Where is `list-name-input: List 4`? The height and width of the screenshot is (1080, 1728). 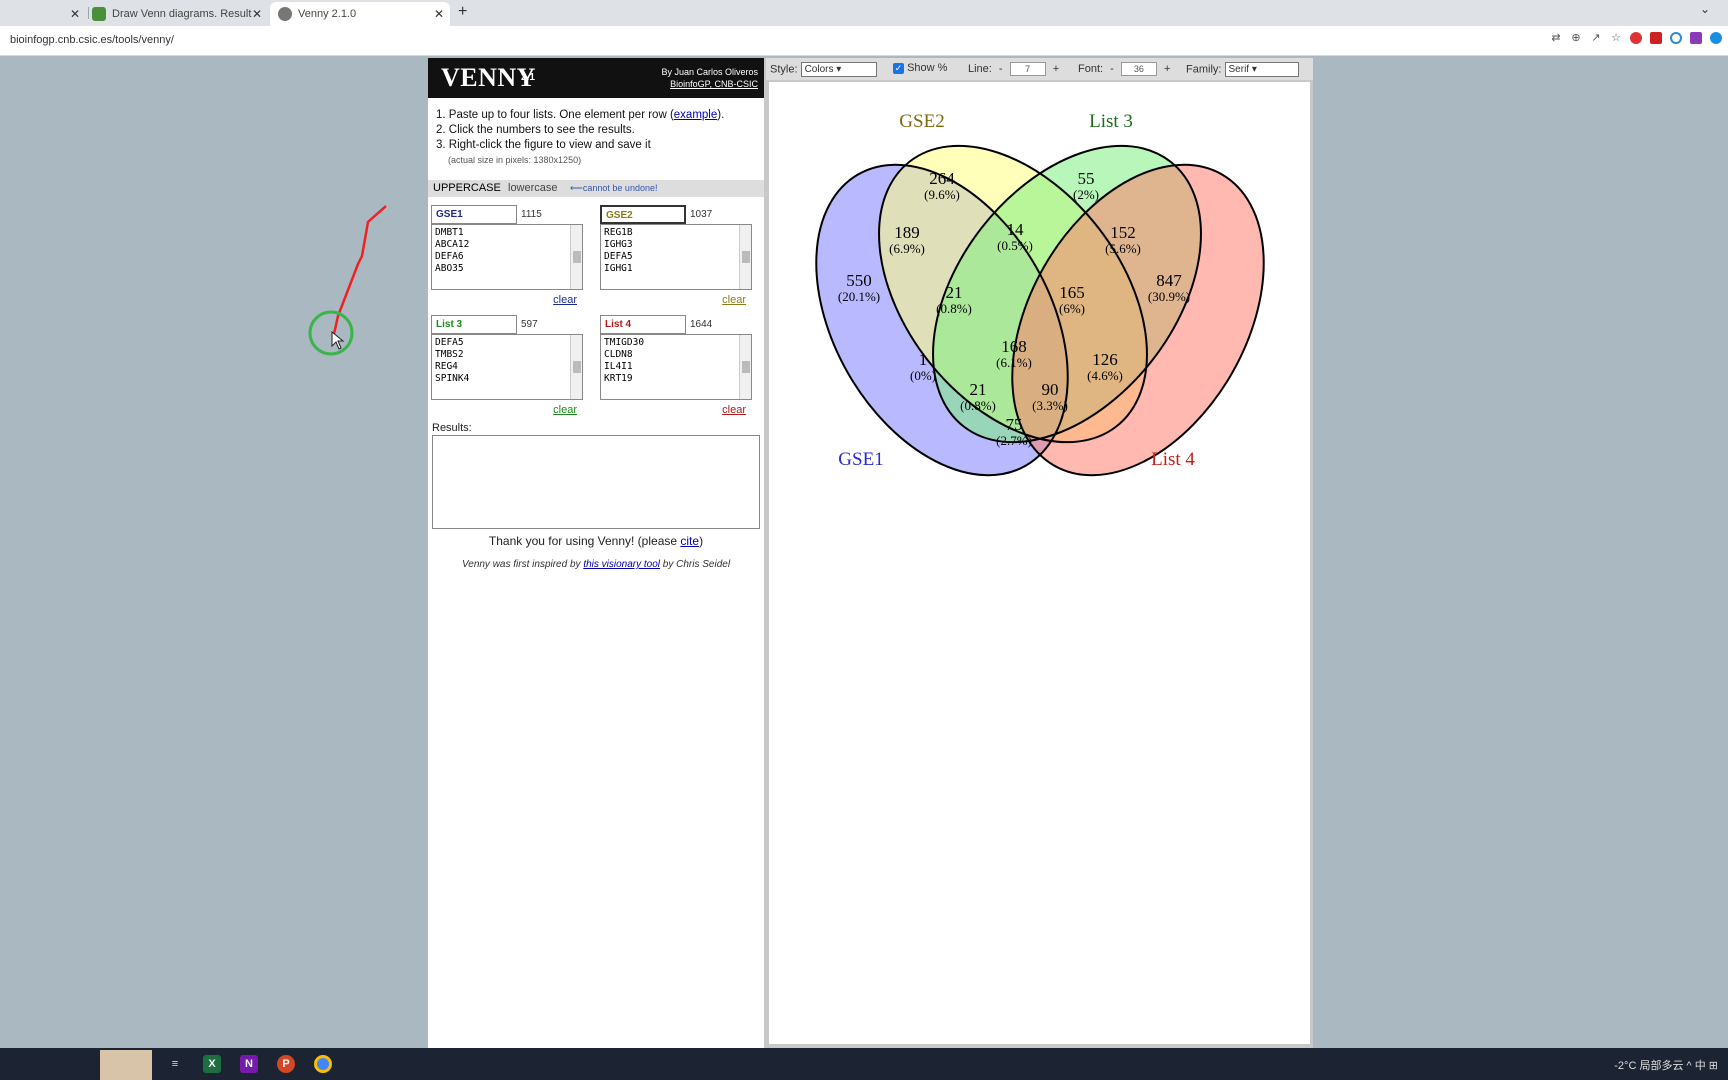
list-name-input: List 4 is located at coordinates (643, 324).